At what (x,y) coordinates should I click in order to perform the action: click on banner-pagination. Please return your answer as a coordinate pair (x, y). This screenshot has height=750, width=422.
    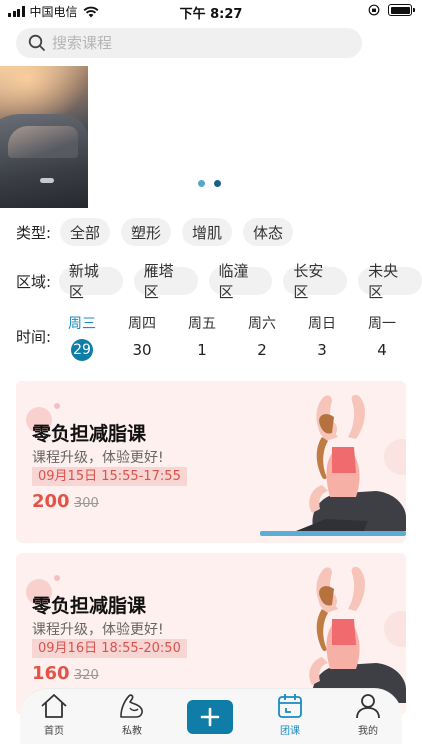
    Looking at the image, I should click on (209, 183).